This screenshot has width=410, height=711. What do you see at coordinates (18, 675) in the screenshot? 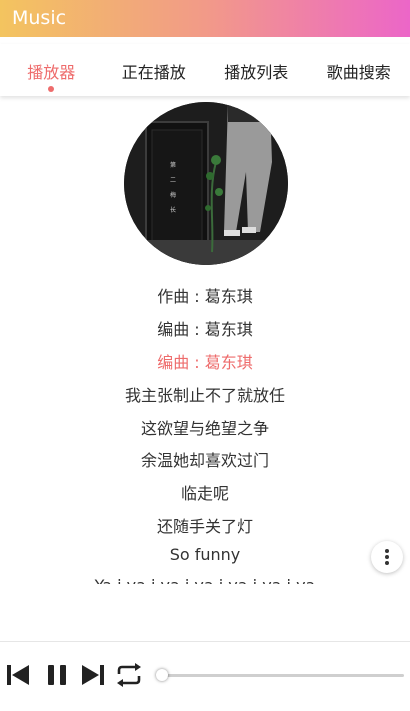
I see `skip-previous-icon` at bounding box center [18, 675].